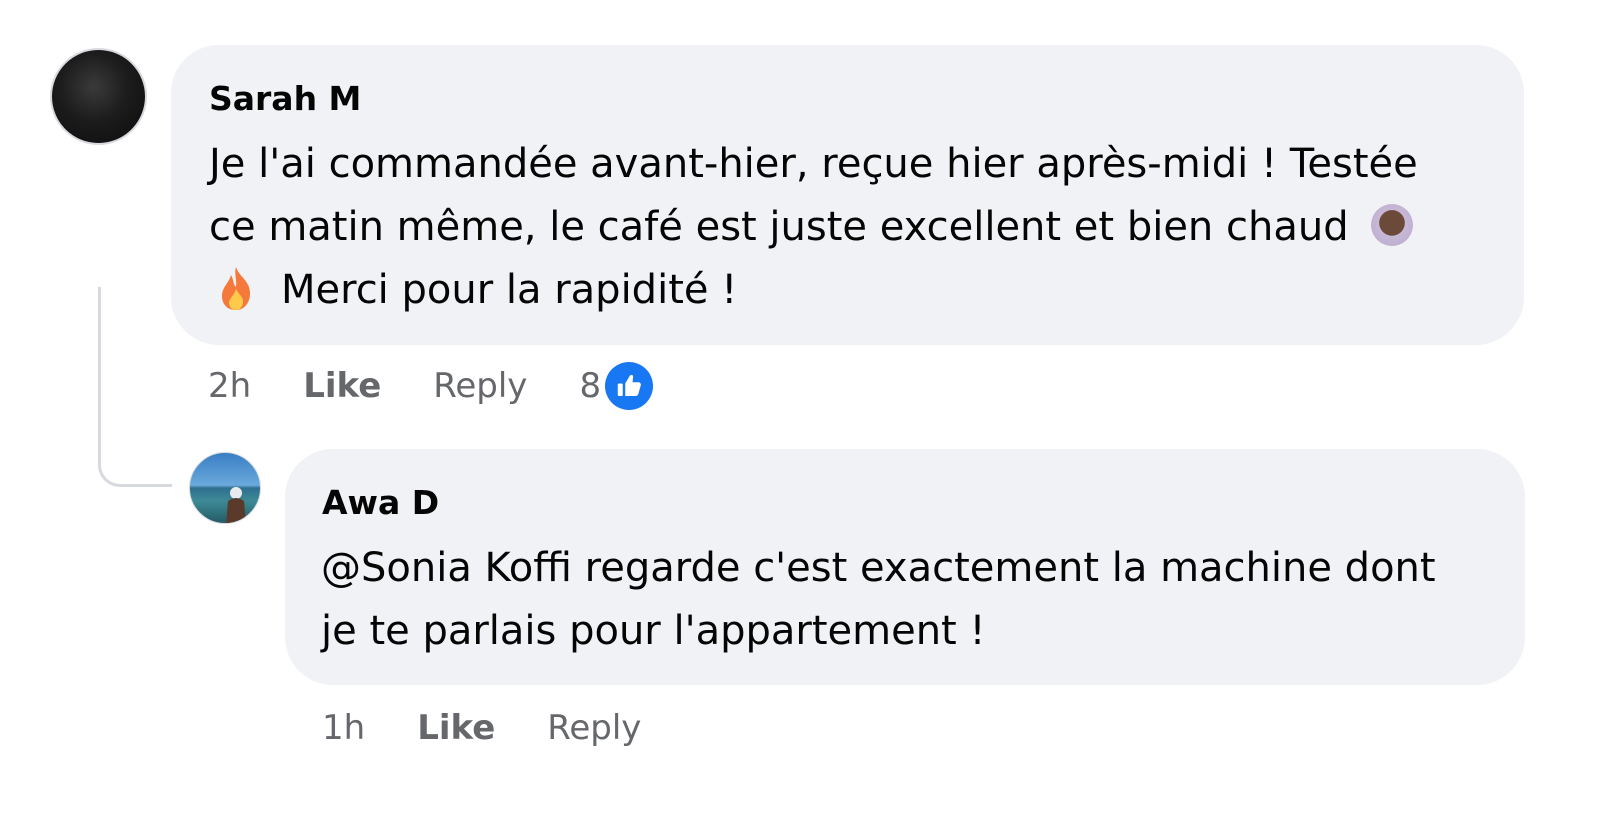 The height and width of the screenshot is (815, 1600). I want to click on fire-icon, so click(236, 288).